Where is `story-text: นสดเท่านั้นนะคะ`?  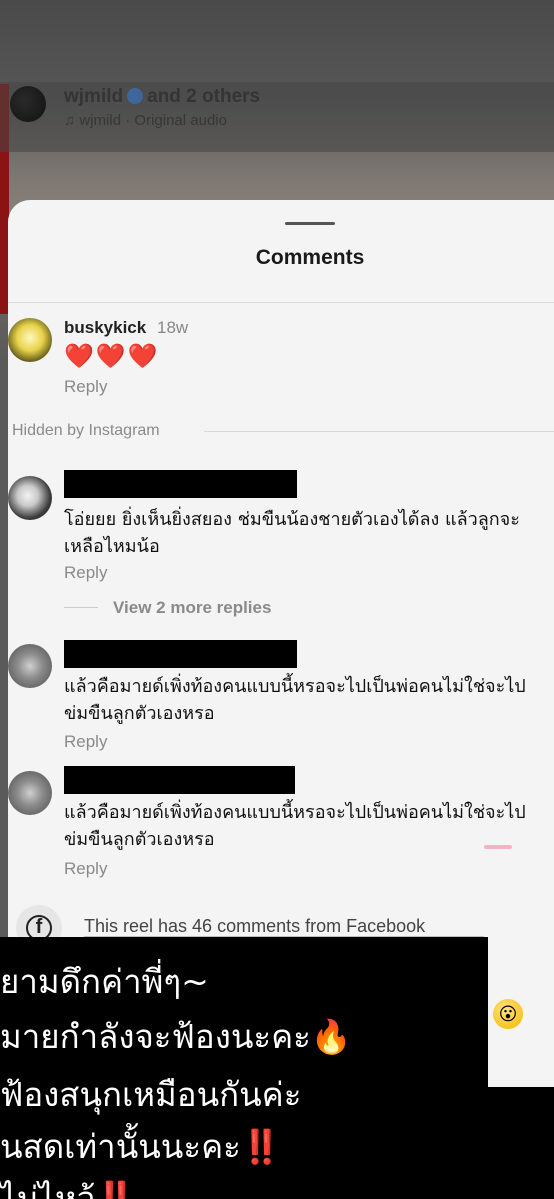 story-text: นสดเท่านั้นนะคะ is located at coordinates (120, 1146).